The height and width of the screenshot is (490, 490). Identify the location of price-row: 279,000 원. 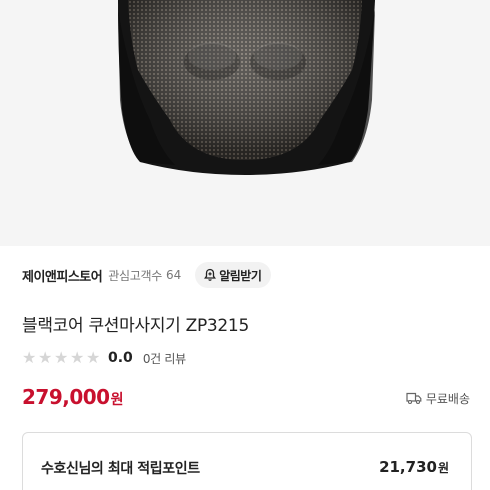
(72, 398).